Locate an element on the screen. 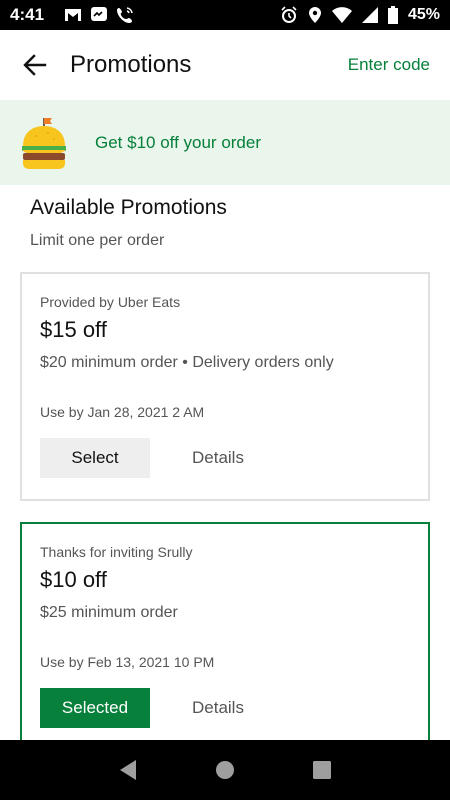 Image resolution: width=450 pixels, height=800 pixels. promo-amount: $15 off is located at coordinates (73, 329).